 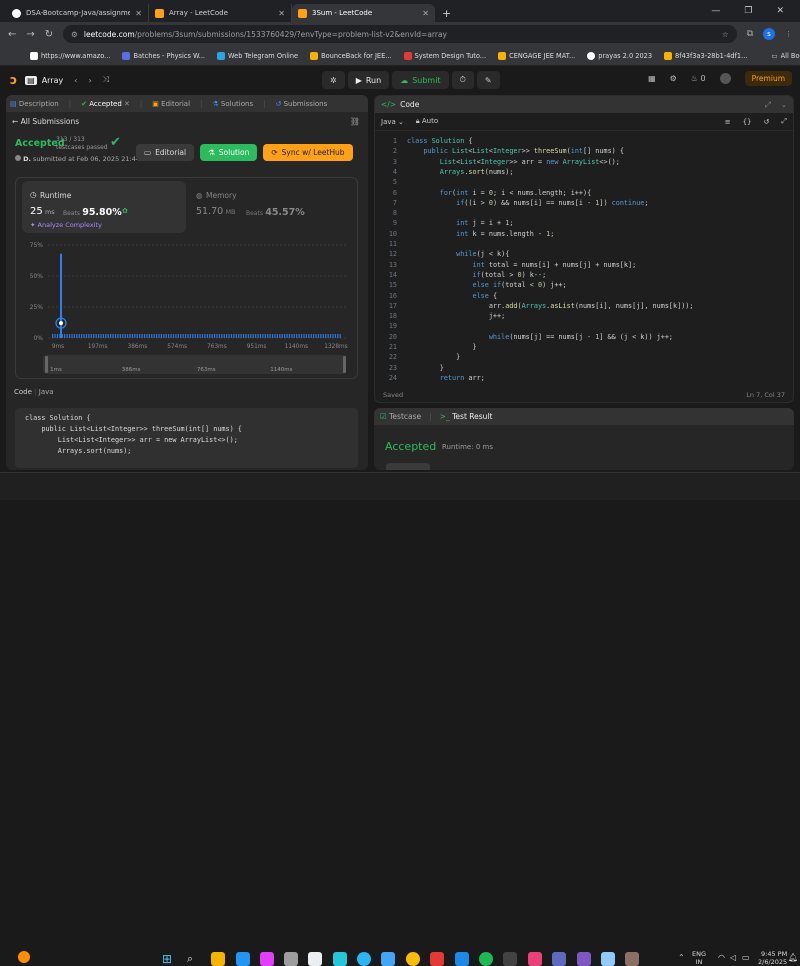 What do you see at coordinates (363, 13) in the screenshot?
I see `browser-tab-3sum: 3Sum - LeetCode ✕` at bounding box center [363, 13].